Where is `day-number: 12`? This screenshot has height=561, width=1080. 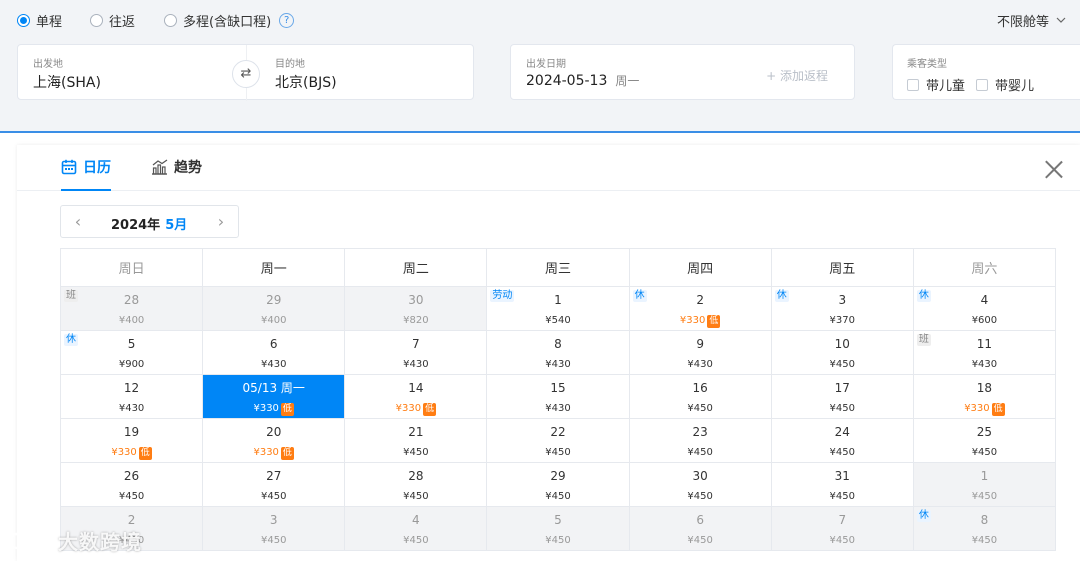
day-number: 12 is located at coordinates (131, 388).